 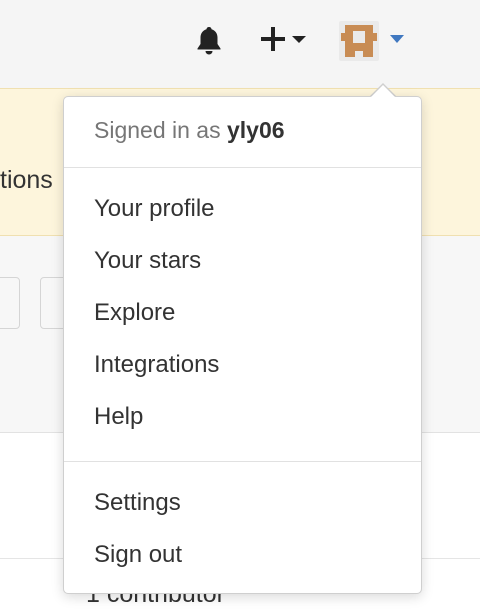 I want to click on background-button, so click(x=10, y=303).